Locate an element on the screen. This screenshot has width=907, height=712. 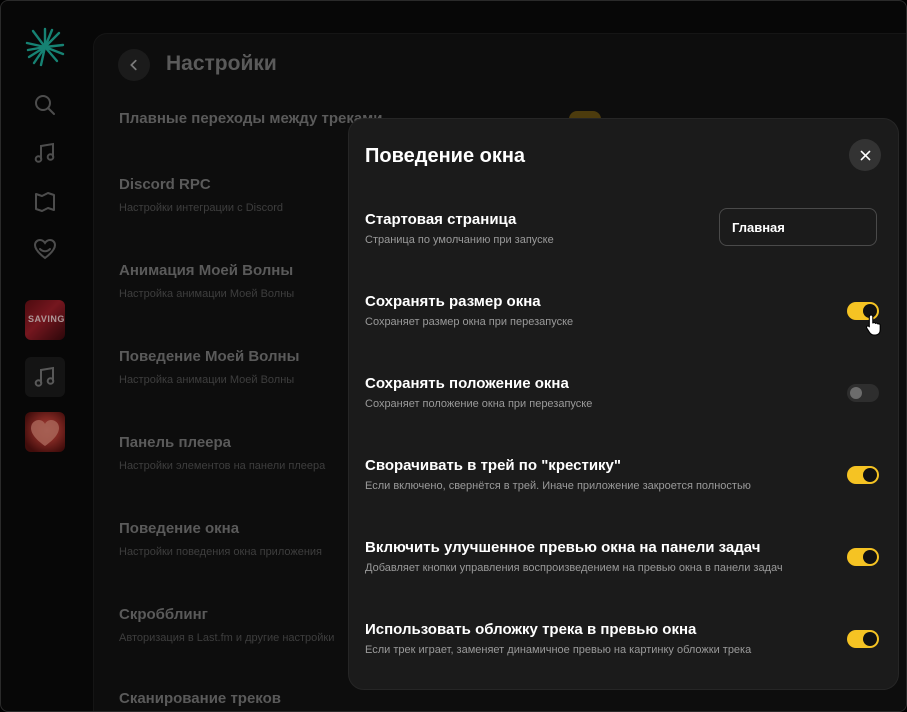
minimize-to-tray-toggle is located at coordinates (863, 475).